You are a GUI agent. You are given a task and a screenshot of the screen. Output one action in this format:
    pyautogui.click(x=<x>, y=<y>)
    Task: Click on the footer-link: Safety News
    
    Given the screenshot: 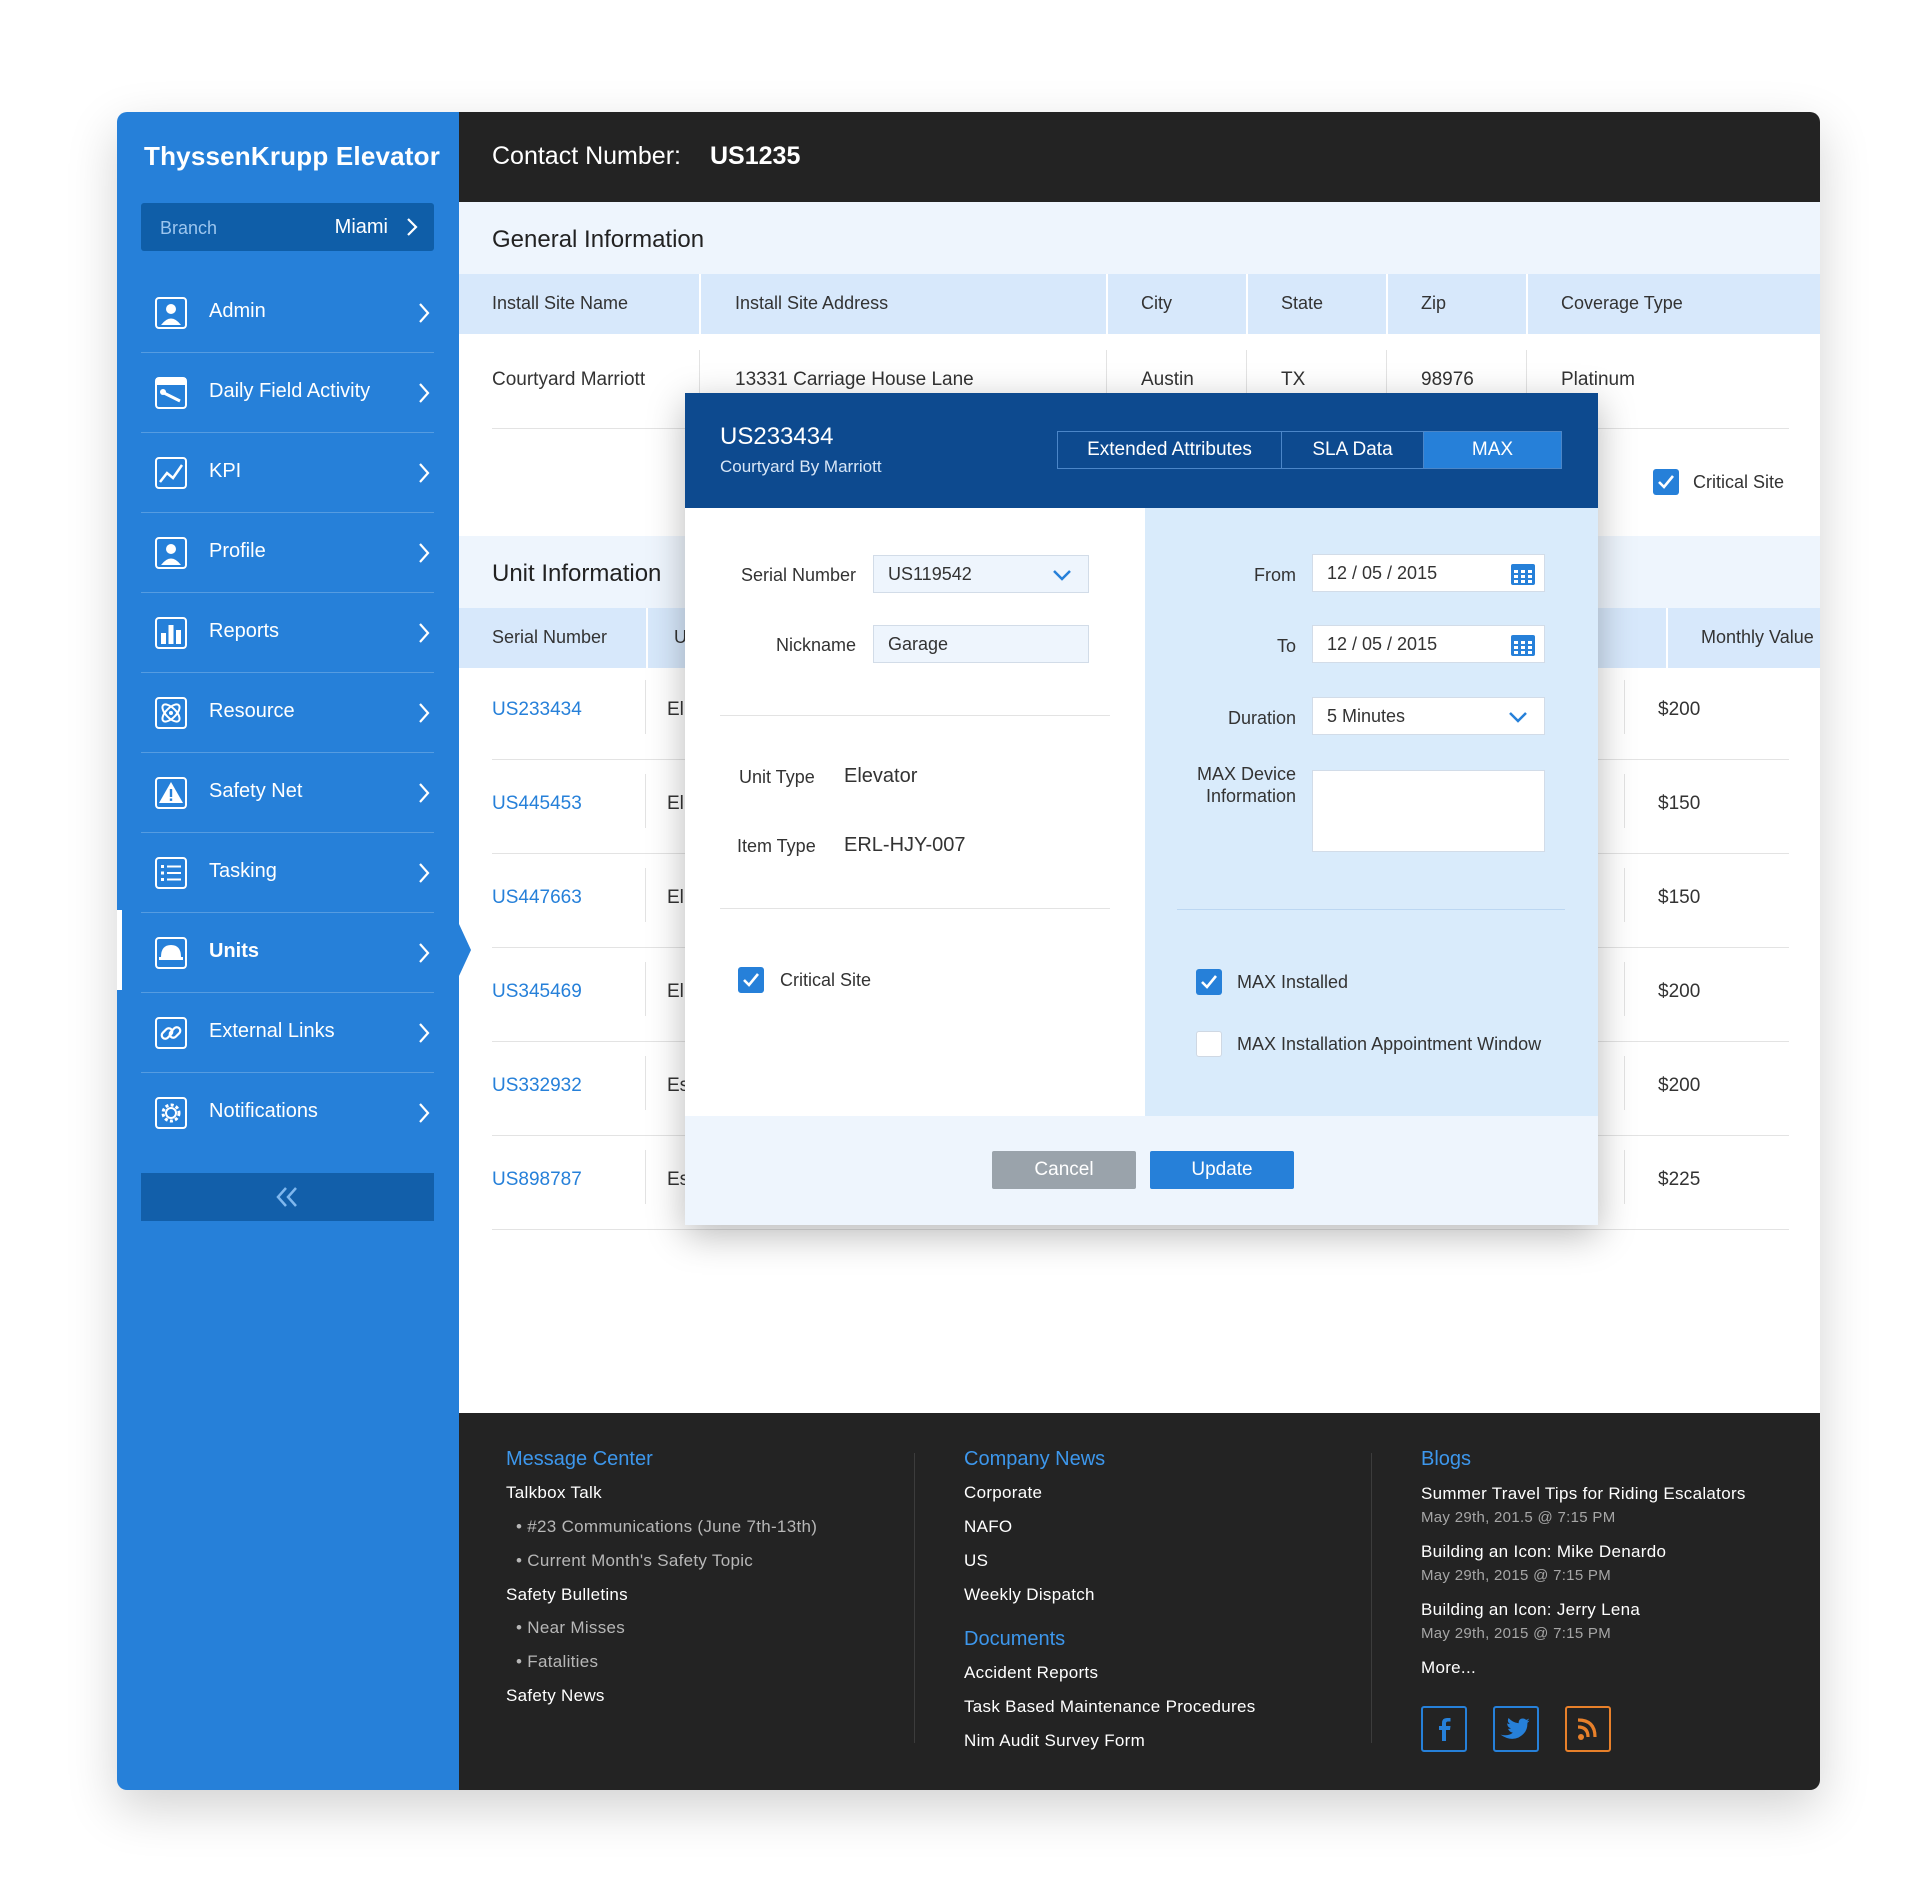 What is the action you would take?
    pyautogui.click(x=555, y=1696)
    